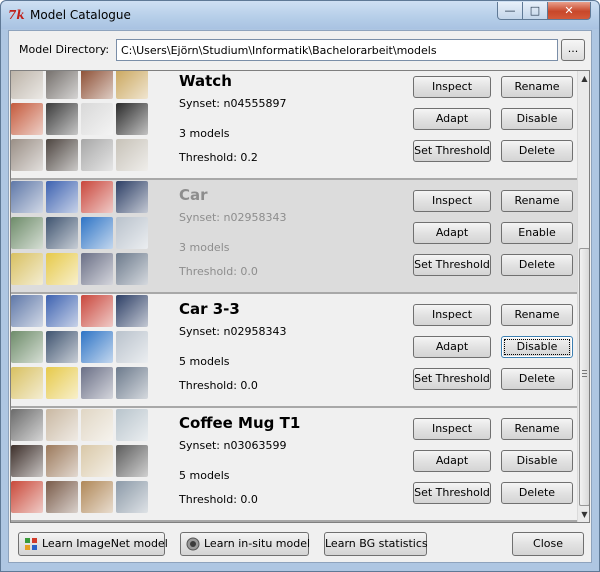 The height and width of the screenshot is (572, 600). Describe the element at coordinates (31, 544) in the screenshot. I see `imagenet-icon` at that location.